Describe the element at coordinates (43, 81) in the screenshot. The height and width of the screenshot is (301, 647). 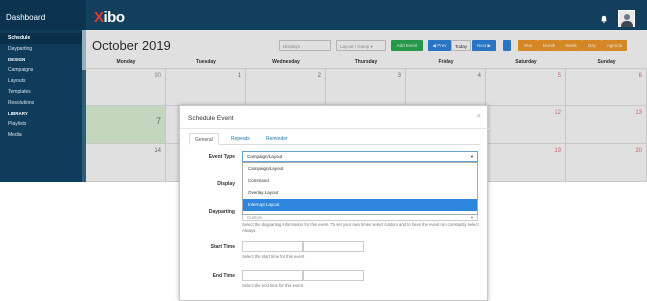
I see `sidebar-item-layouts: Layouts` at that location.